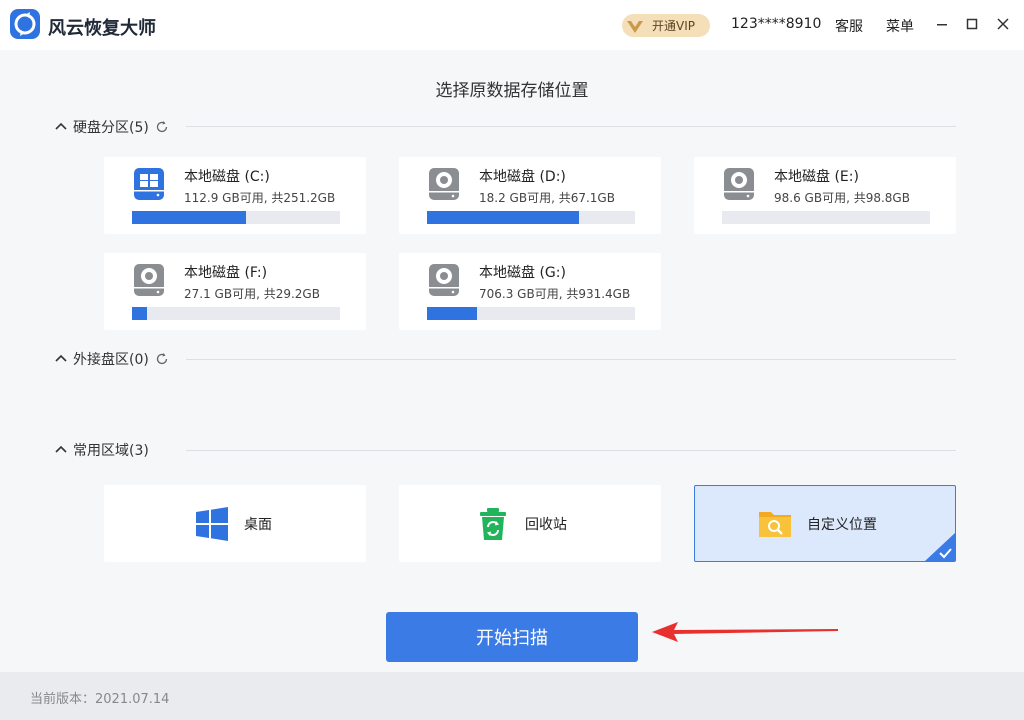  I want to click on drive-capacity: 27.1 GB可用, 共29.2GB, so click(252, 294).